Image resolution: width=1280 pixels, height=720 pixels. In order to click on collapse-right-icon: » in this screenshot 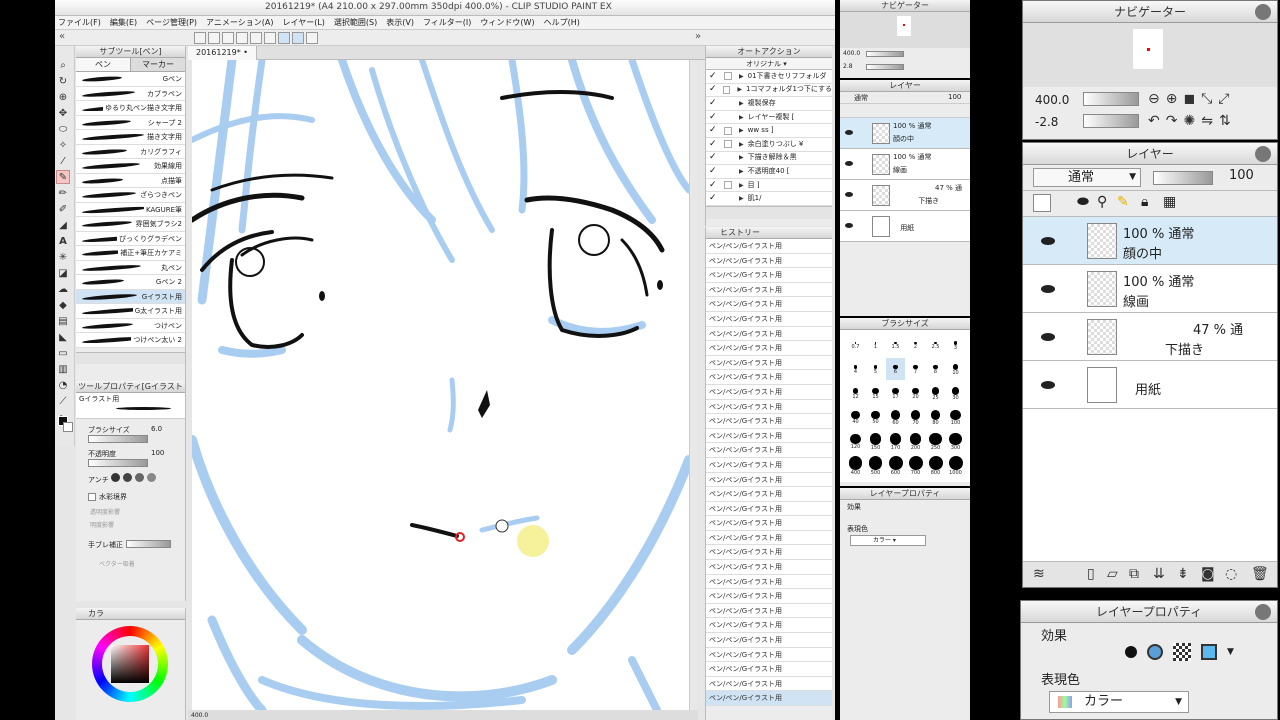, I will do `click(698, 36)`.